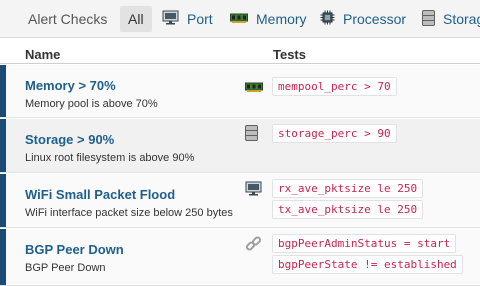 This screenshot has height=286, width=480. What do you see at coordinates (100, 194) in the screenshot?
I see `check-name-link: WiFi Small Packet Flood` at bounding box center [100, 194].